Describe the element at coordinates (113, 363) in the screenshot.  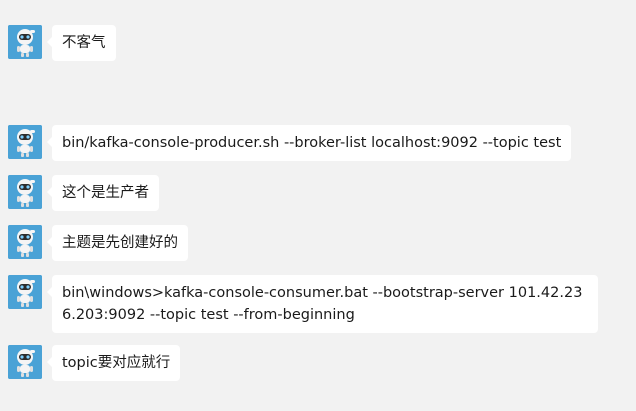
I see `message-bubble: topic要对应就行` at that location.